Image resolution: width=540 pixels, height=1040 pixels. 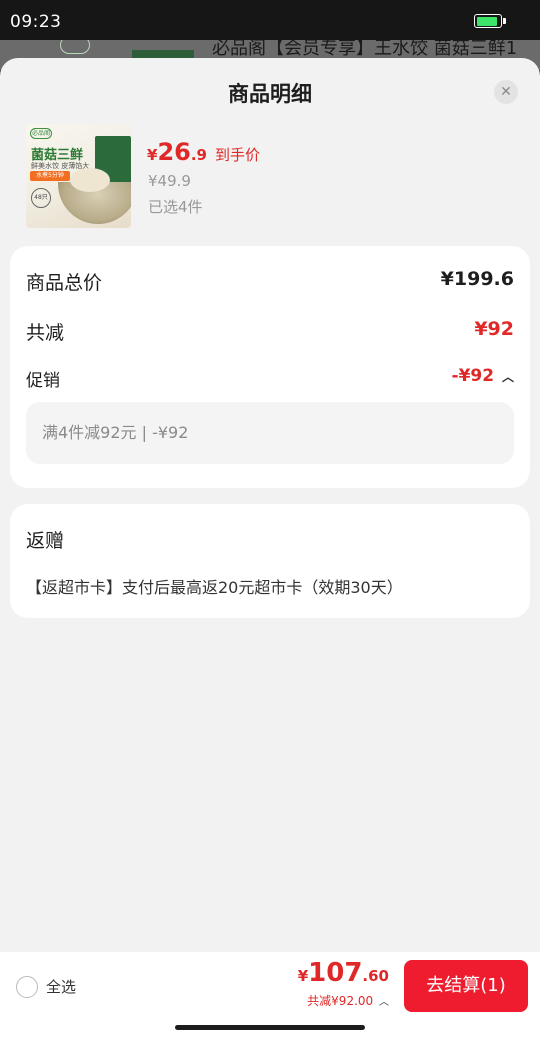 What do you see at coordinates (270, 433) in the screenshot?
I see `promo-detail: 满4件减92元 | -¥92` at bounding box center [270, 433].